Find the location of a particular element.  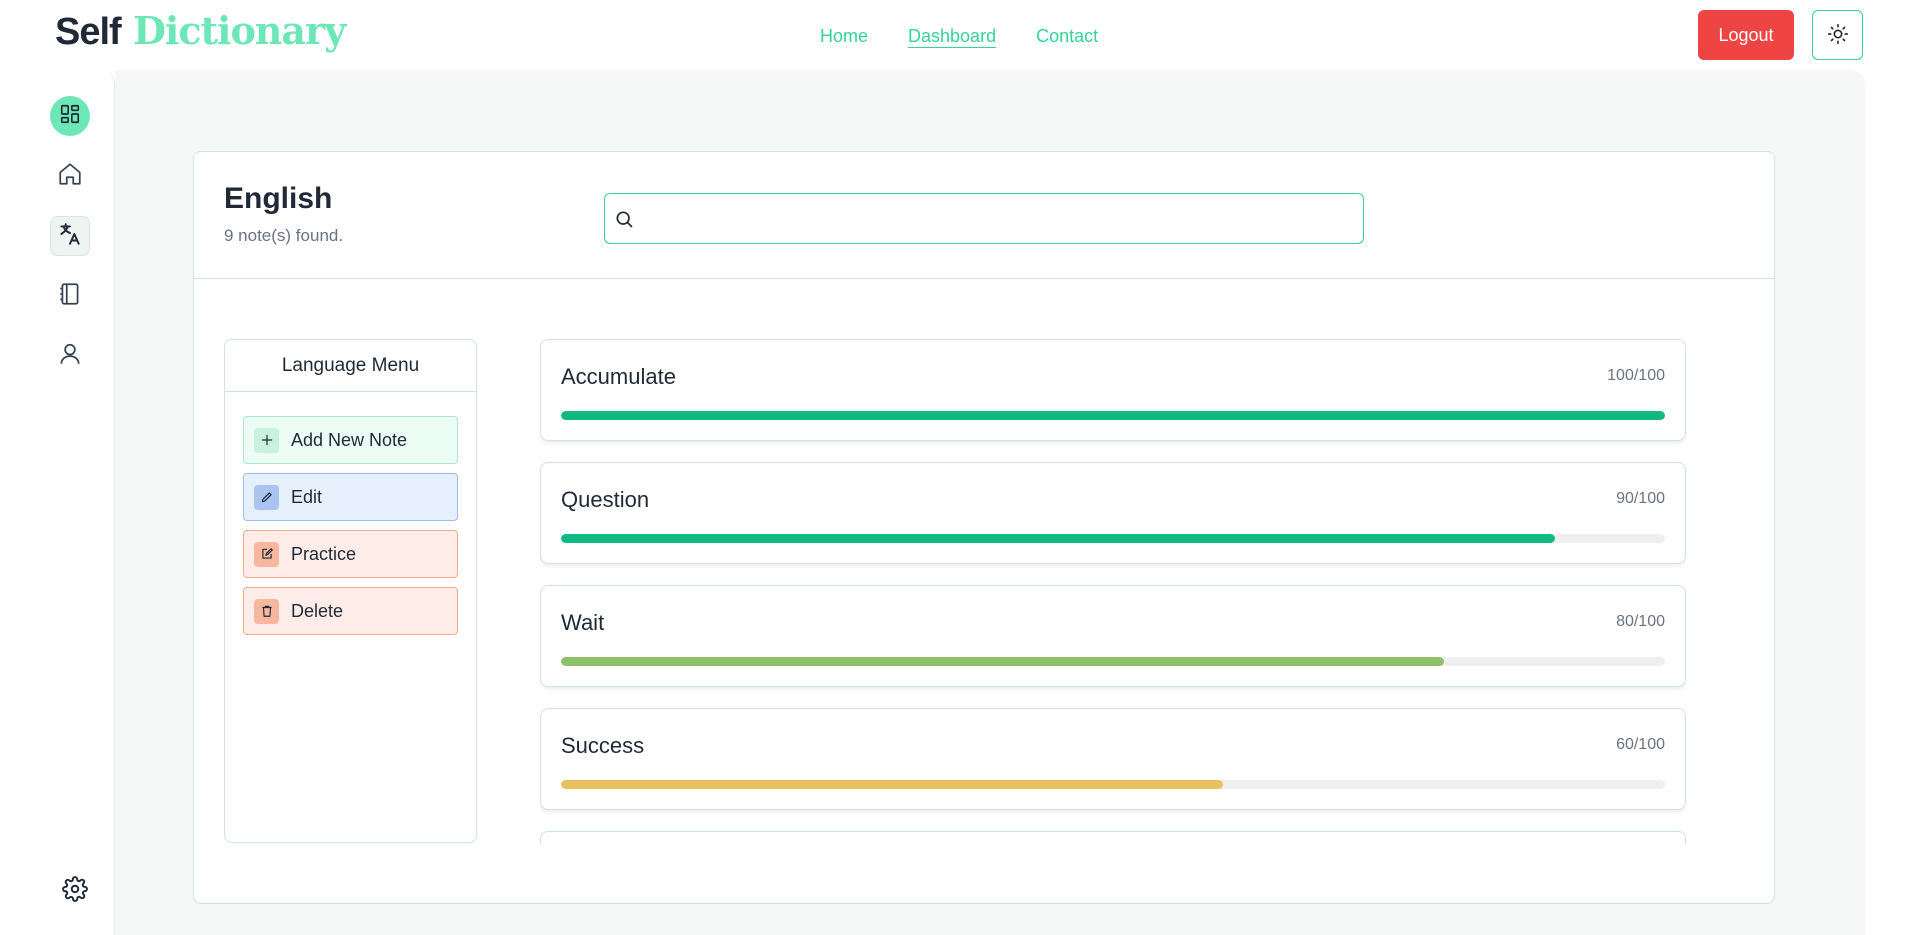

note-card: Success 60/100 is located at coordinates (1113, 759).